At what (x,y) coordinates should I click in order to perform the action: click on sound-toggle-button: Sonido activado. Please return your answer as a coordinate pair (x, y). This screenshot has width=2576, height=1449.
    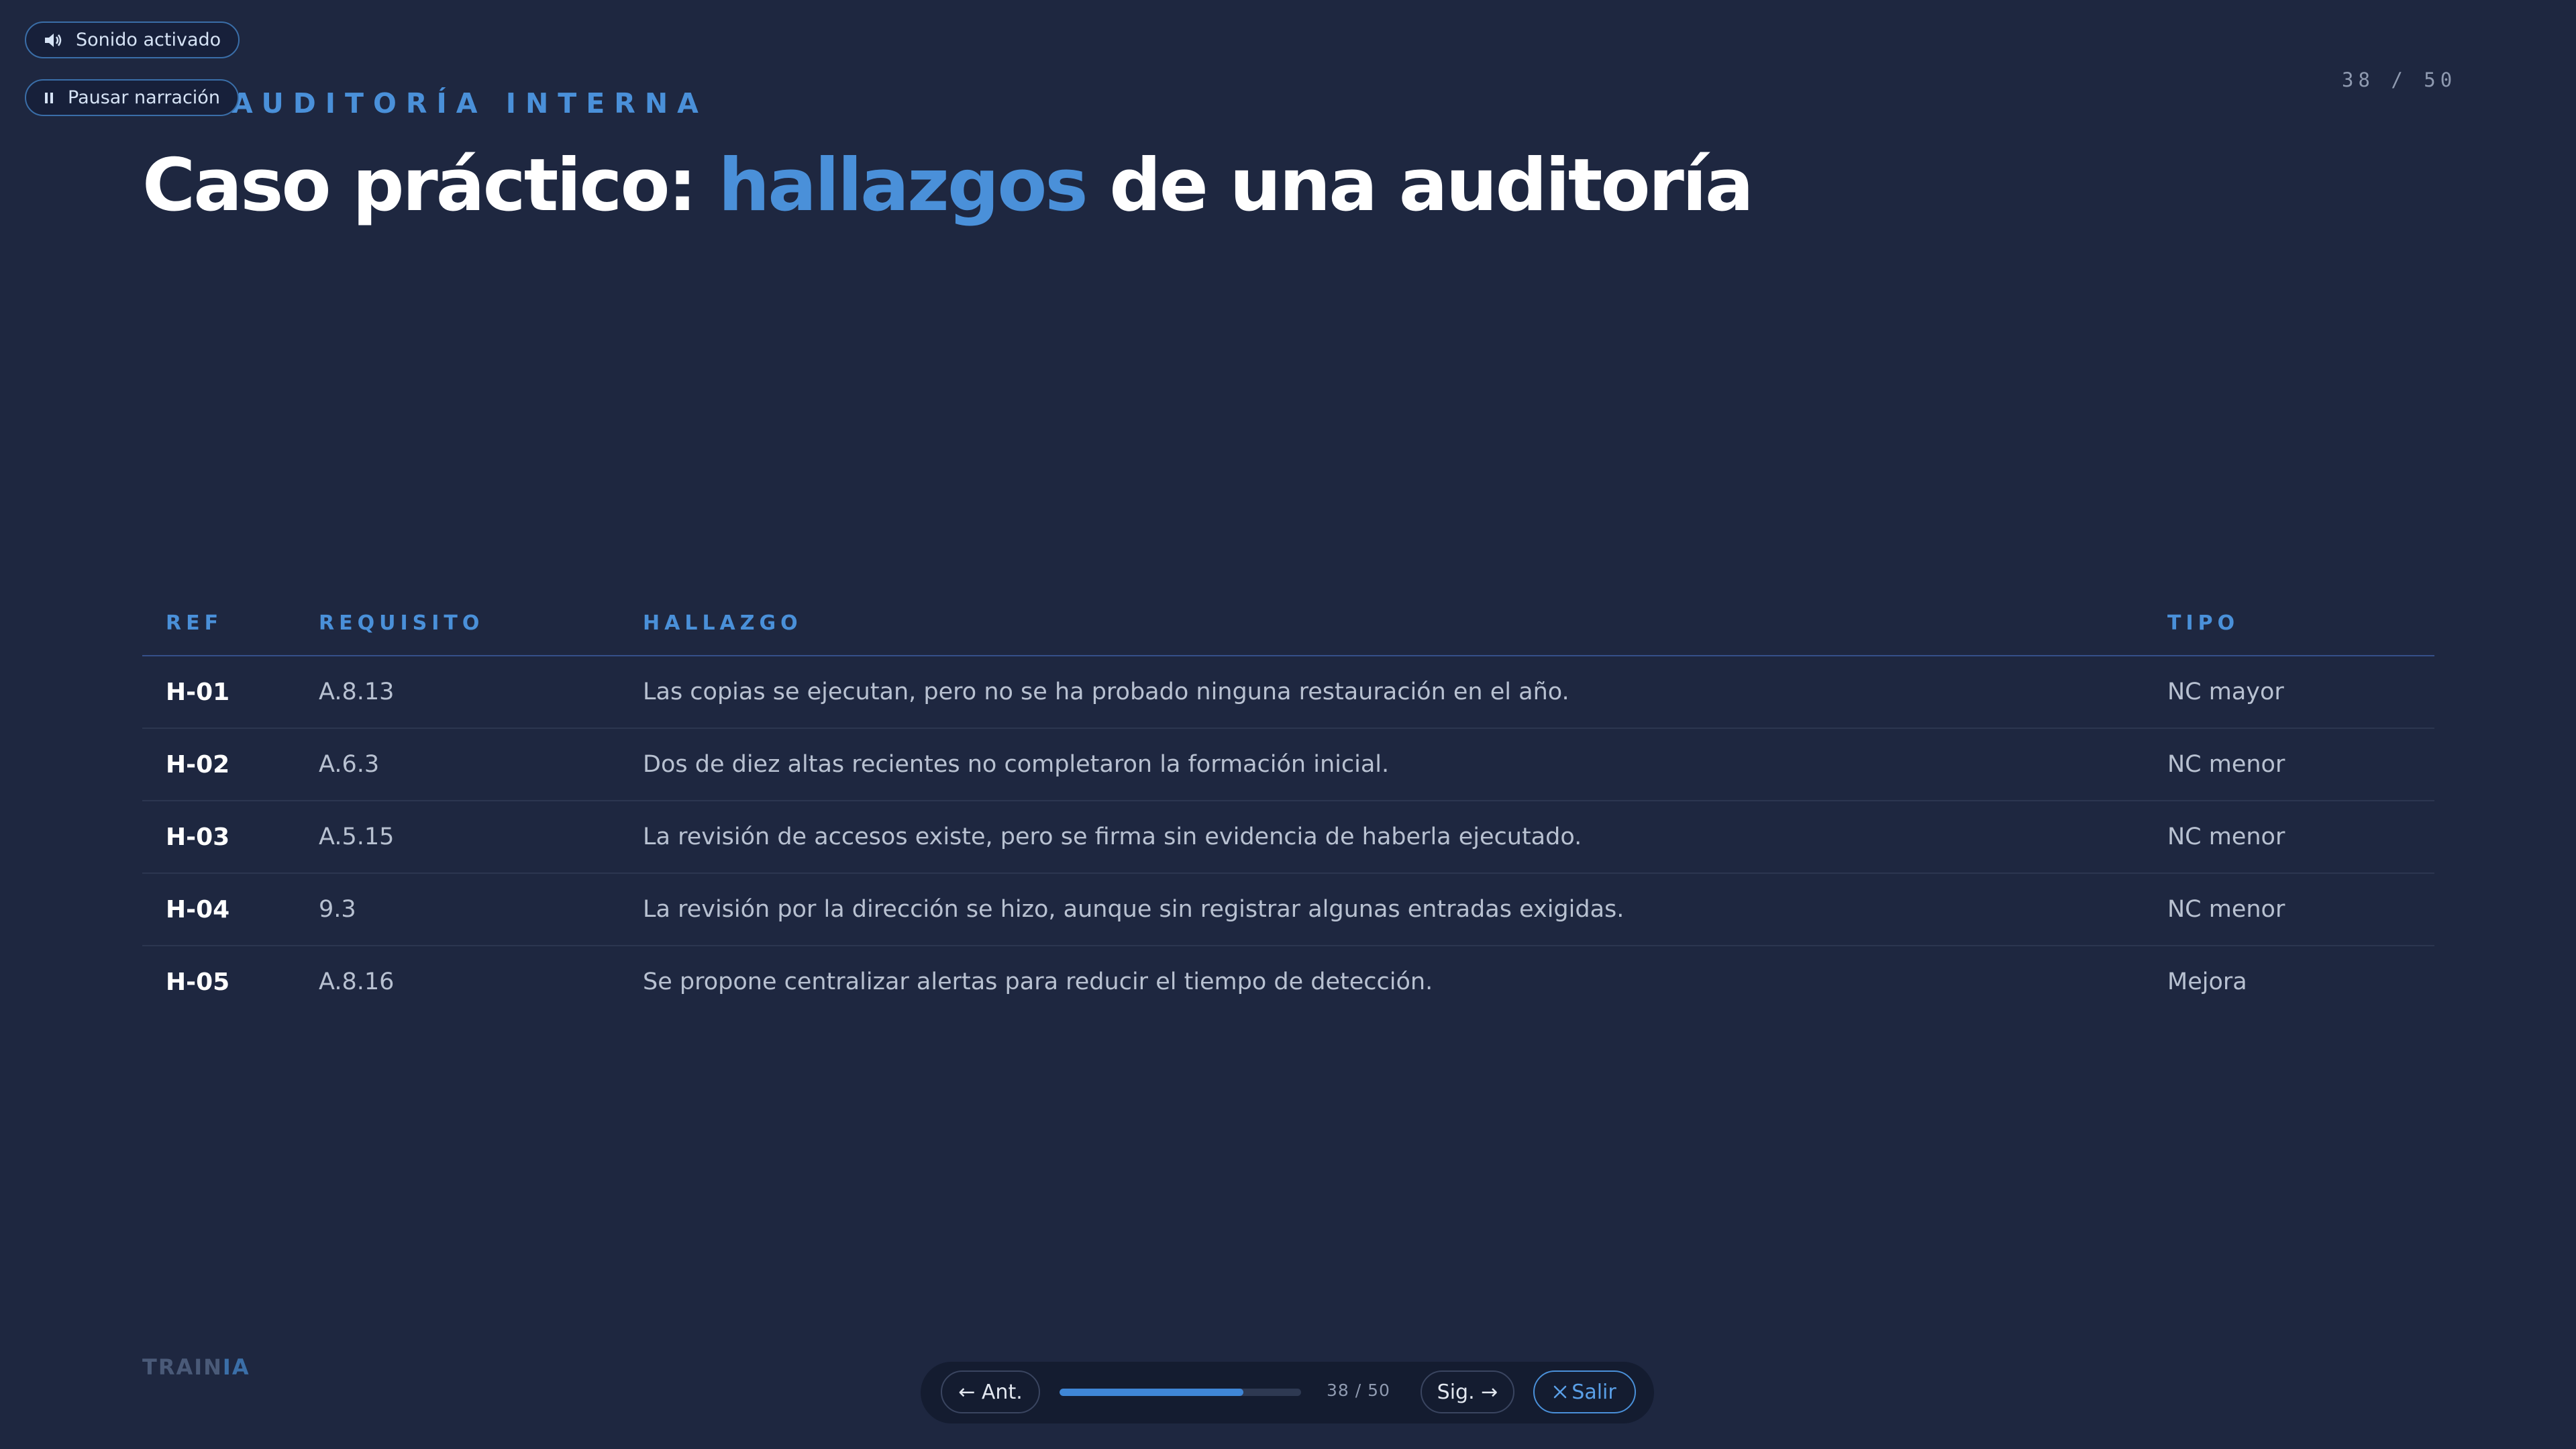
    Looking at the image, I should click on (132, 39).